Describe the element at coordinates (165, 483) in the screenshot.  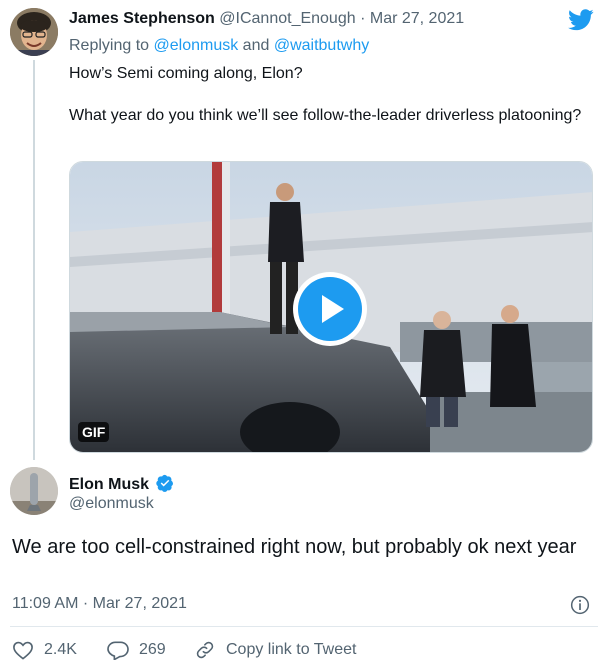
I see `verified-badge-icon` at that location.